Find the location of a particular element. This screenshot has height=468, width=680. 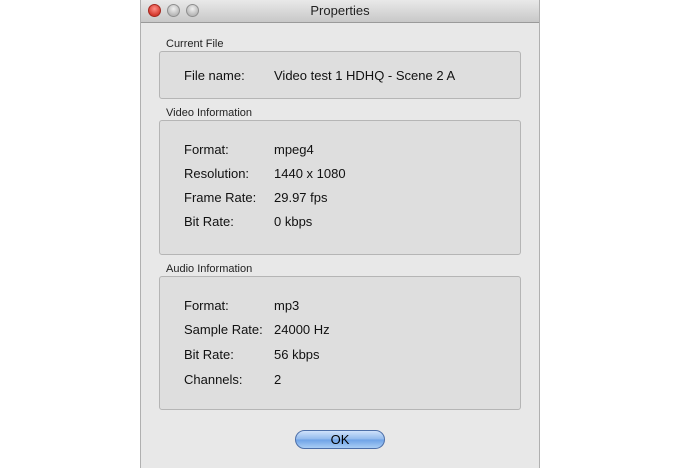

info-key: Sample Rate: is located at coordinates (223, 329).